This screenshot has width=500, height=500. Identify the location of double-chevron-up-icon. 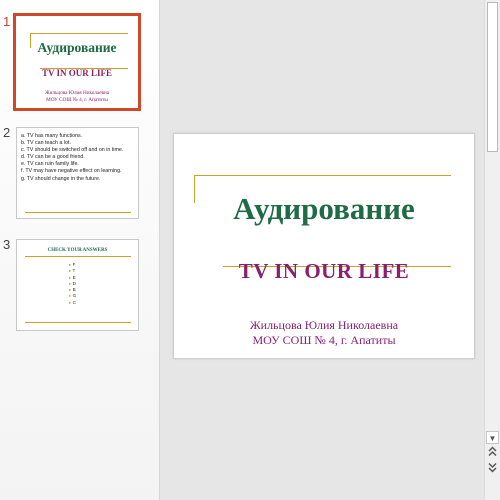
(492, 452).